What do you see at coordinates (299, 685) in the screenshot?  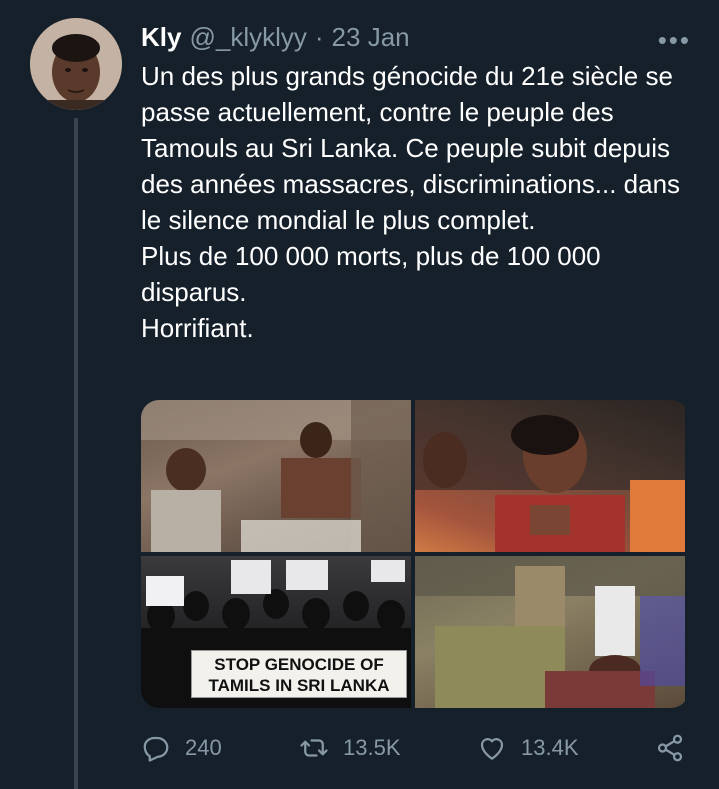 I see `protest-banner-line-2: TAMILS IN SRI LANKA` at bounding box center [299, 685].